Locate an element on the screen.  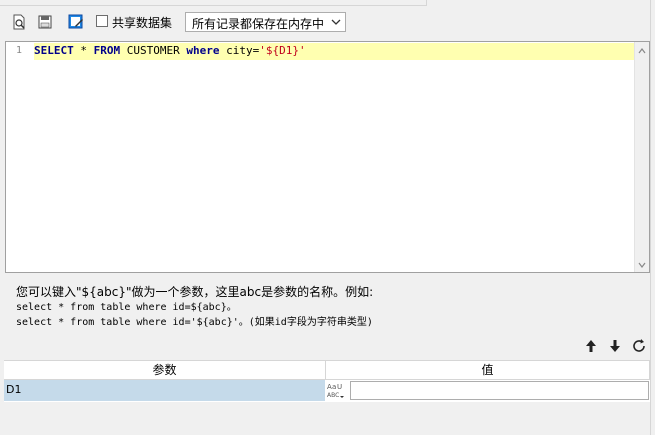
keyword-where: where is located at coordinates (203, 50).